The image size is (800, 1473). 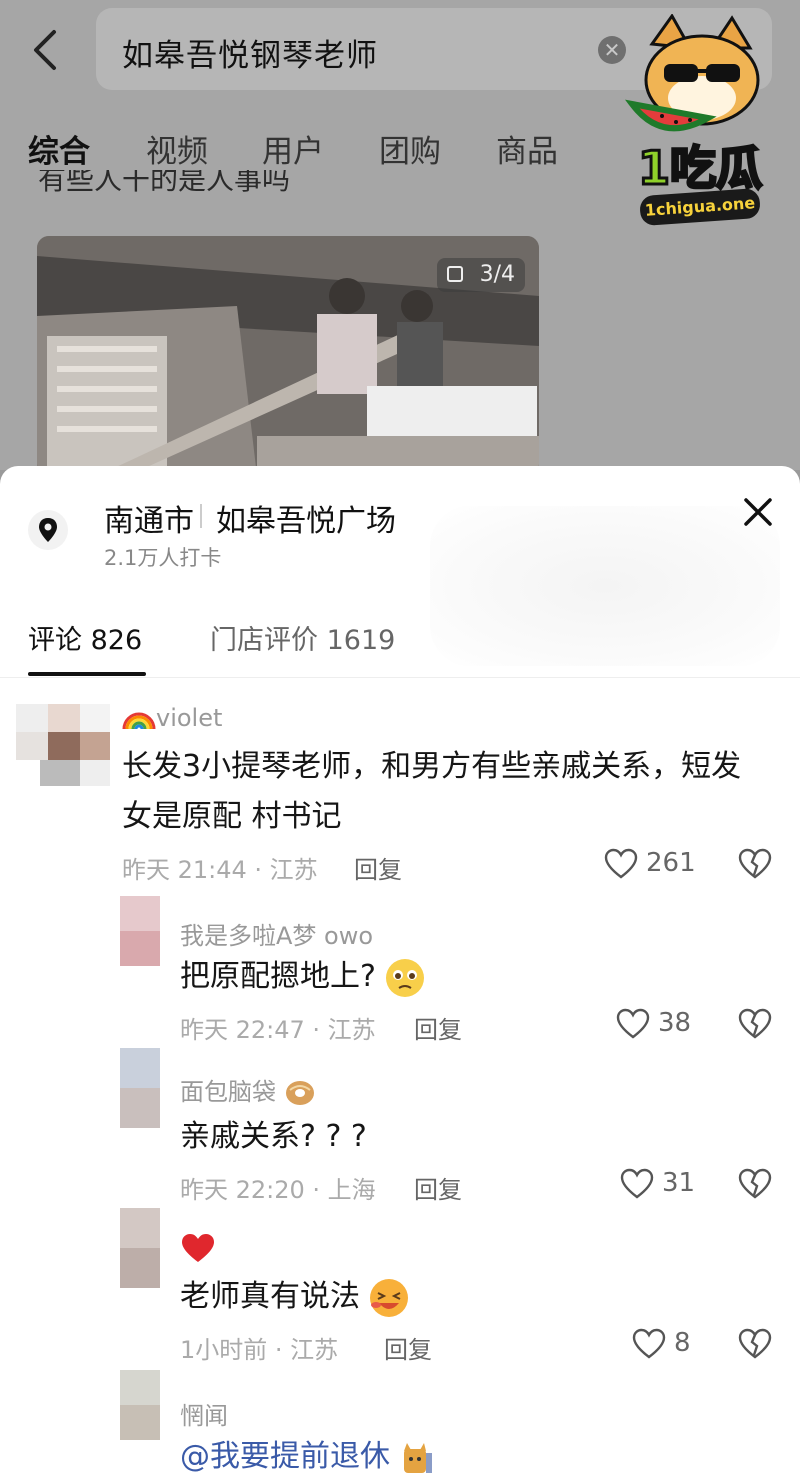 I want to click on tab-group-buy: 团购, so click(x=410, y=148).